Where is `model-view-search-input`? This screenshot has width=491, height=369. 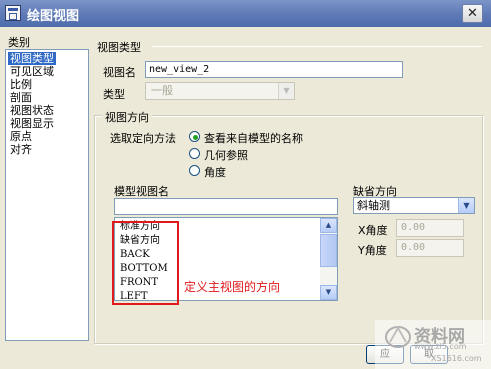 model-view-search-input is located at coordinates (226, 206).